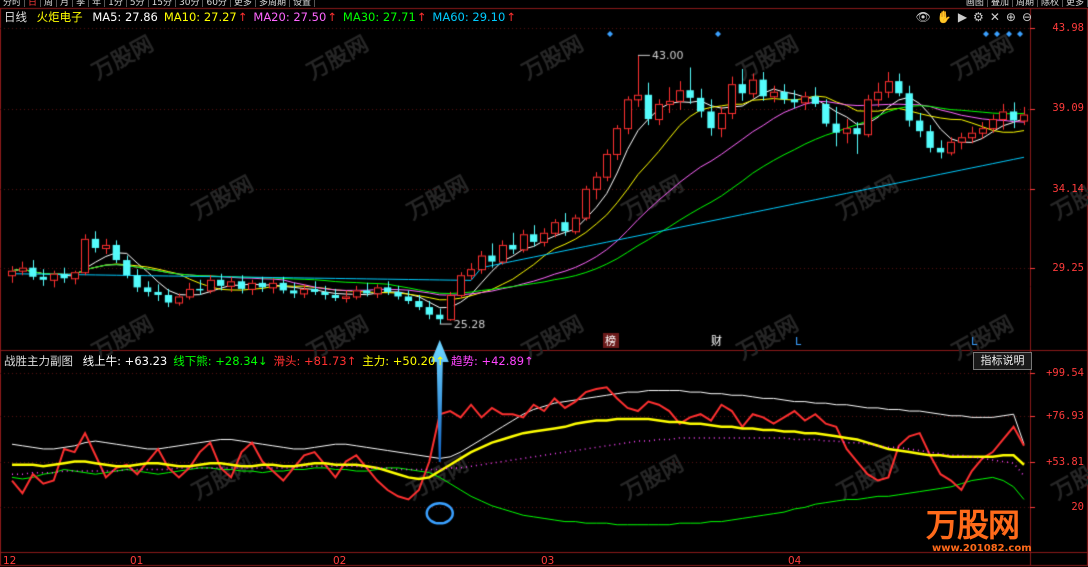  I want to click on tab-settings: 设置, so click(302, 3).